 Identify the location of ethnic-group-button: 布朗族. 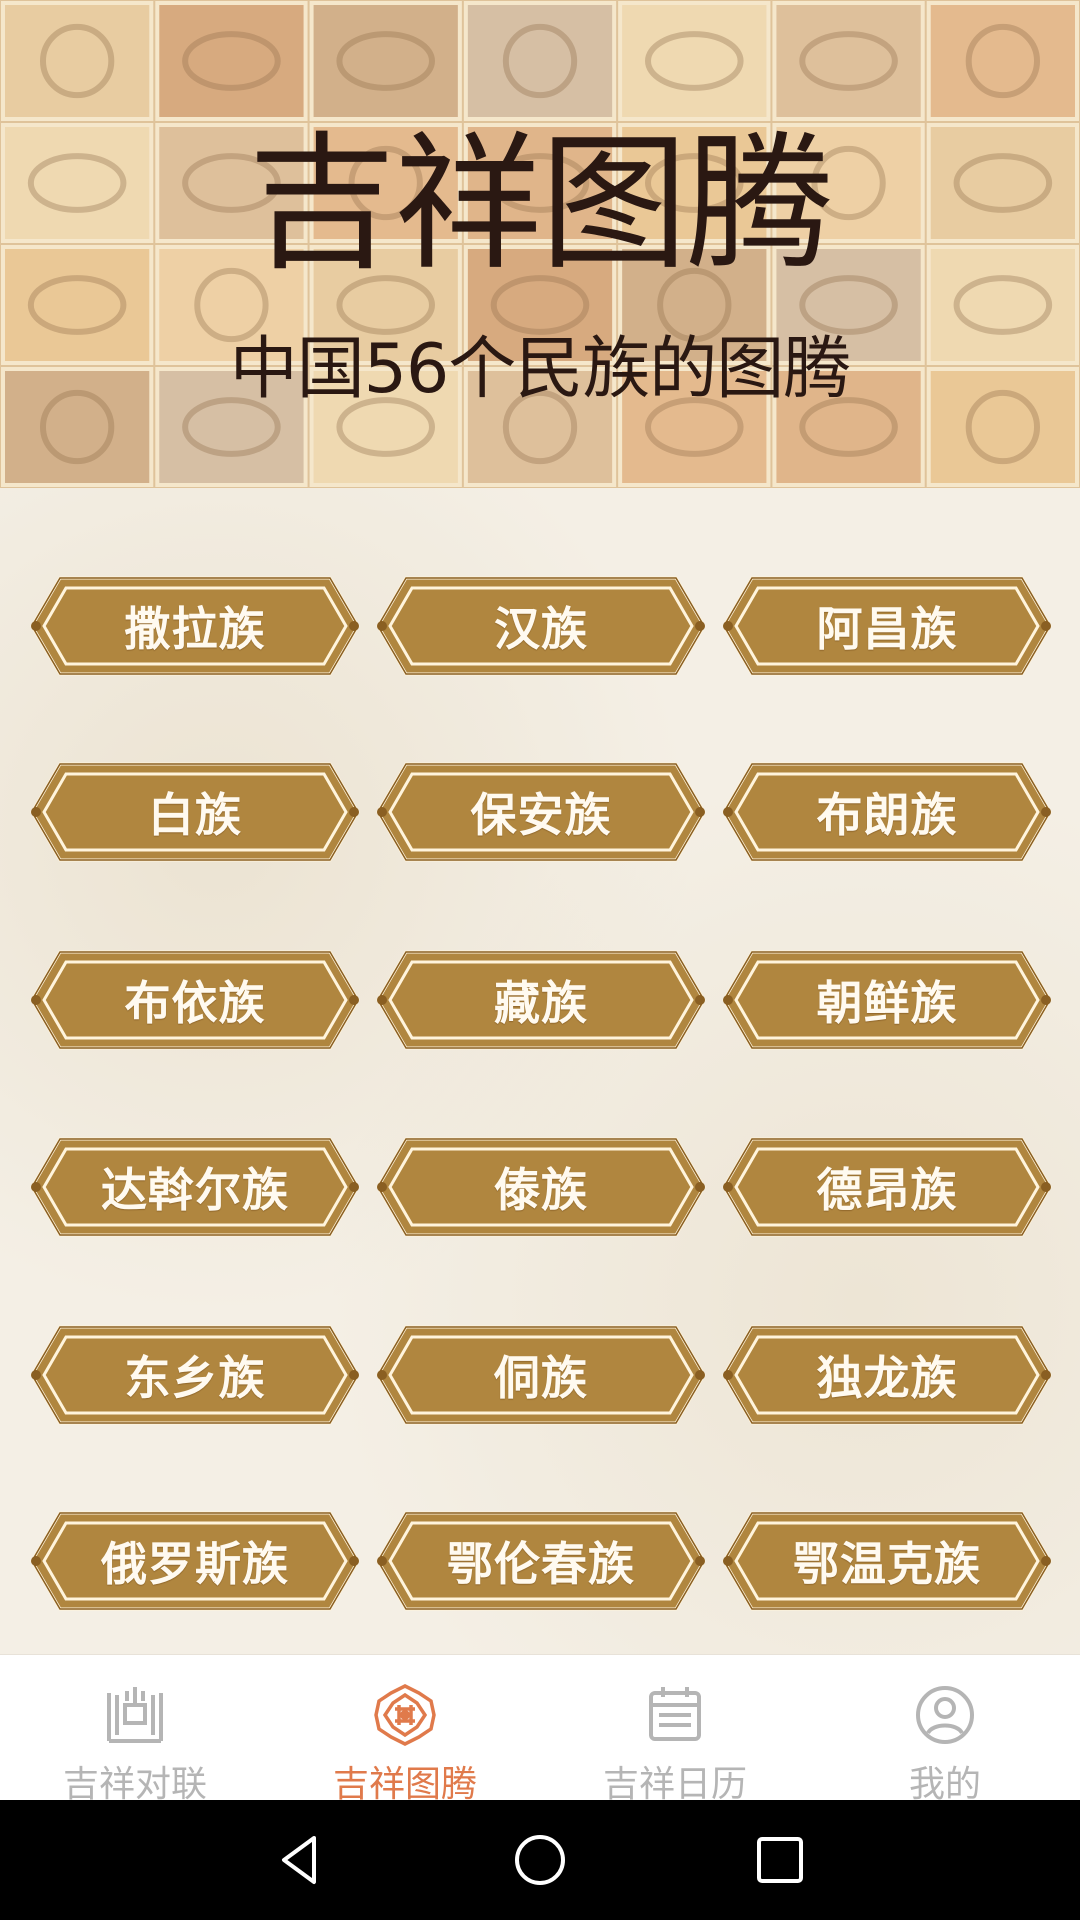
(887, 812).